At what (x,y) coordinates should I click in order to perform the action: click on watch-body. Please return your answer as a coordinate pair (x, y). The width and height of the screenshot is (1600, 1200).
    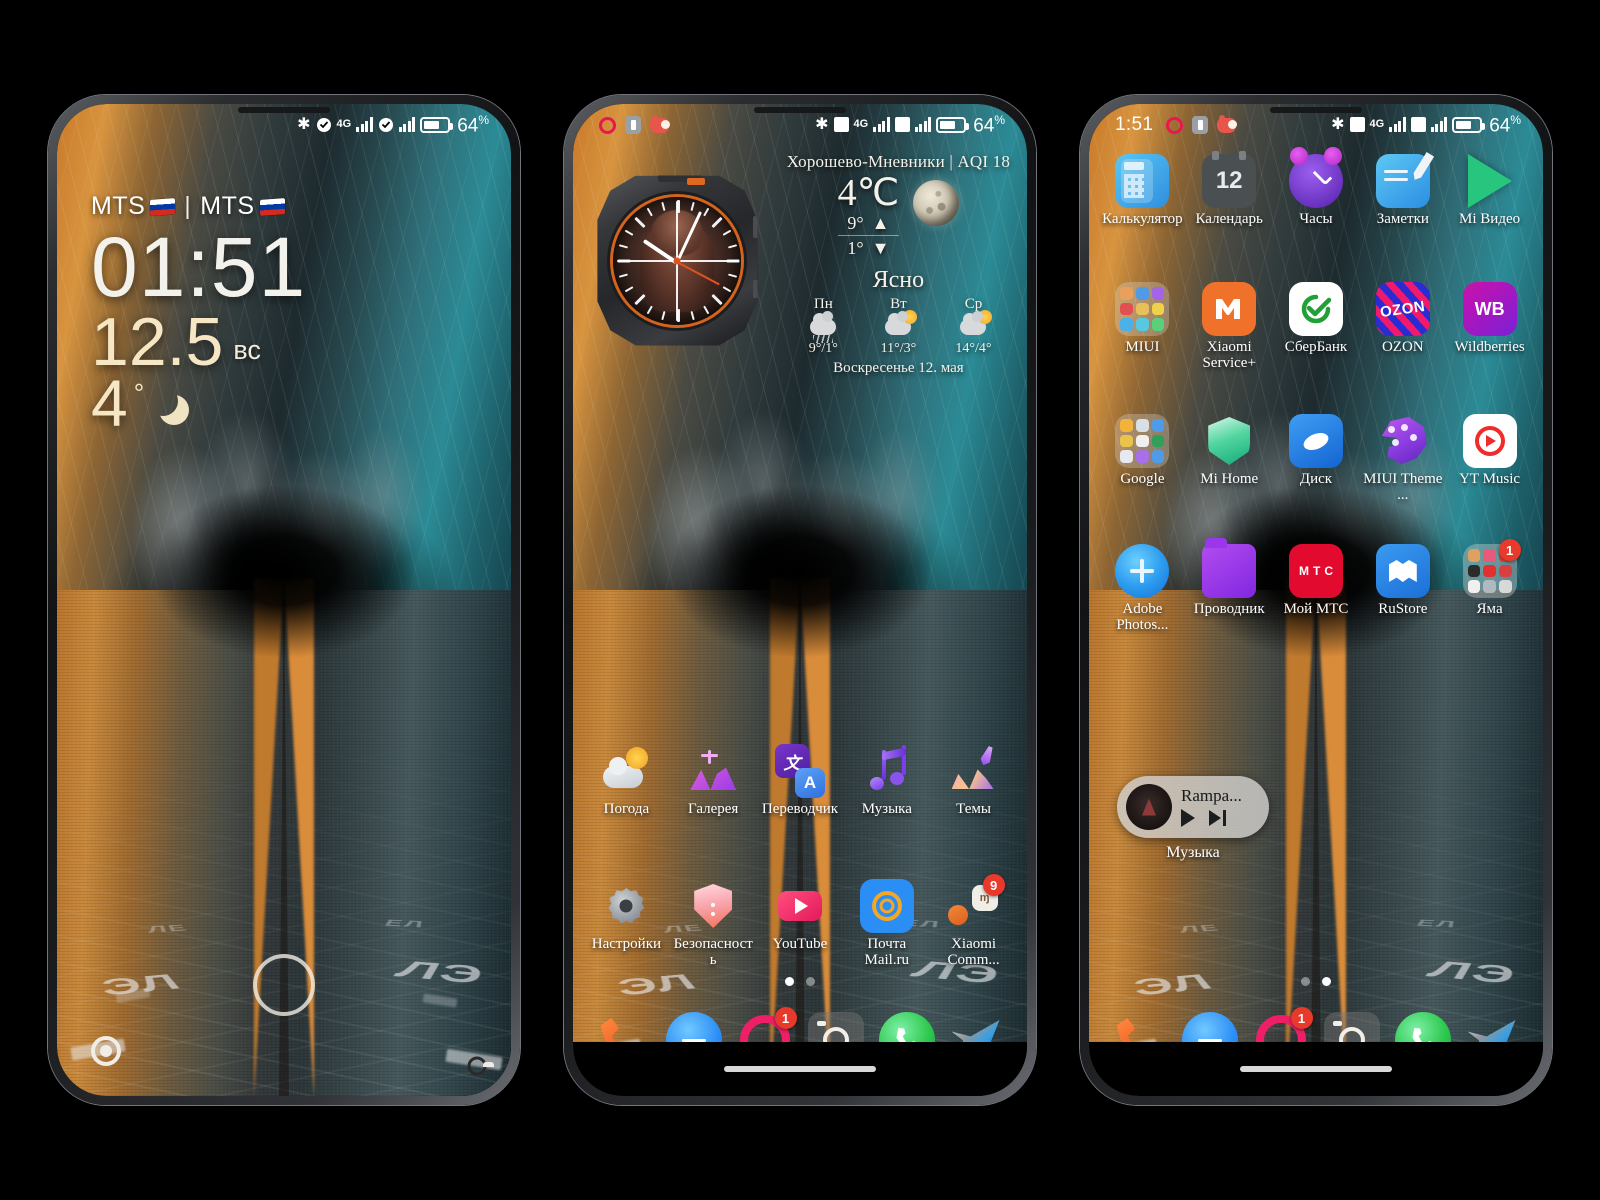
    Looking at the image, I should click on (677, 260).